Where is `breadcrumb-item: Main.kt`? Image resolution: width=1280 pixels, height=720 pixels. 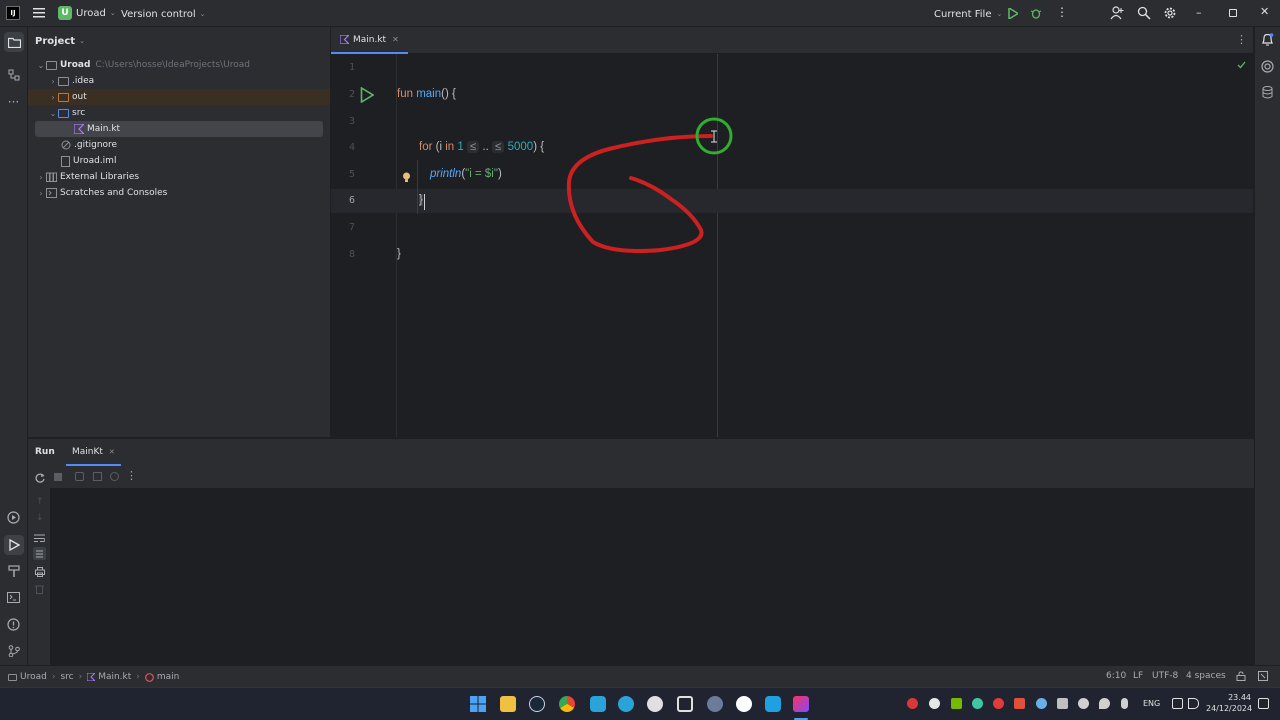 breadcrumb-item: Main.kt is located at coordinates (114, 677).